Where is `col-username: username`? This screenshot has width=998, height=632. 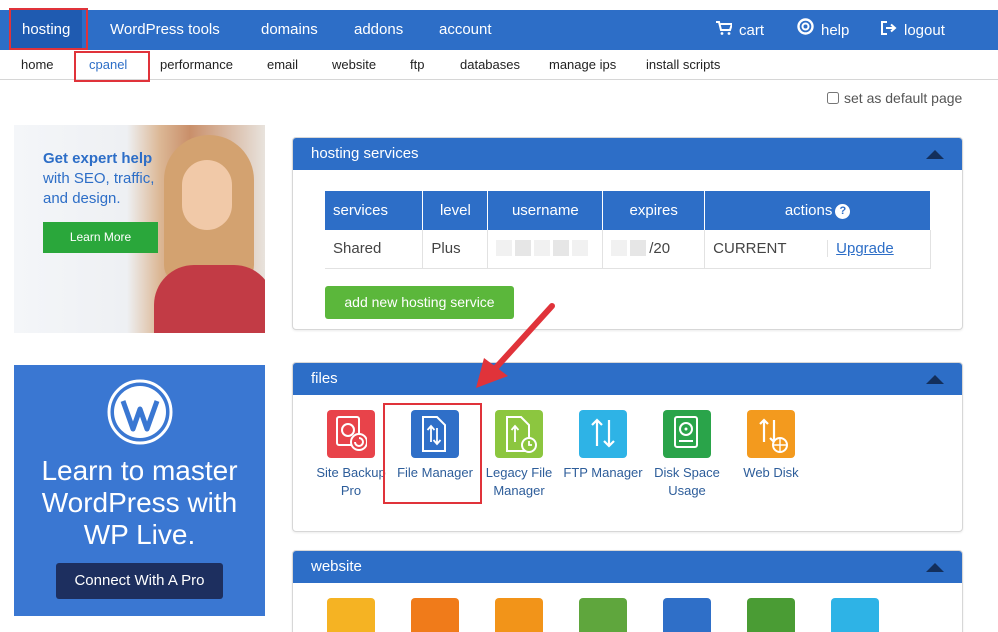
col-username: username is located at coordinates (545, 210).